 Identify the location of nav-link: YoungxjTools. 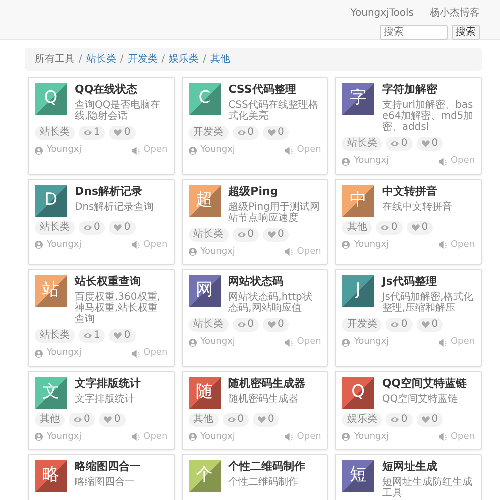
(382, 13).